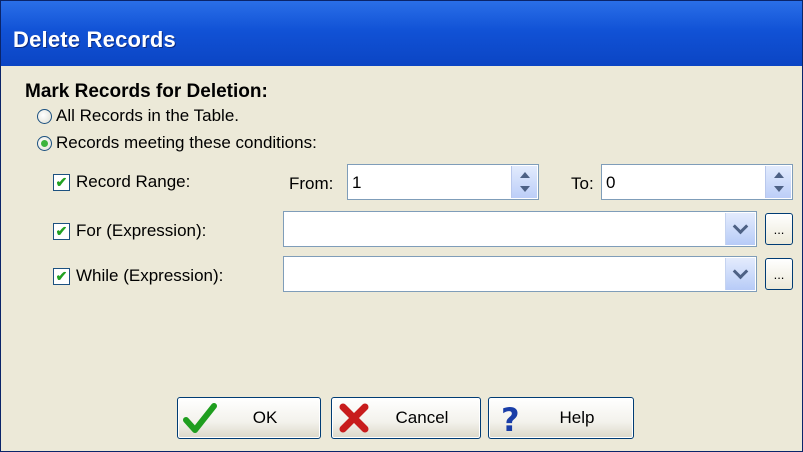 Image resolution: width=803 pixels, height=452 pixels. Describe the element at coordinates (697, 182) in the screenshot. I see `to-spinner: 0` at that location.